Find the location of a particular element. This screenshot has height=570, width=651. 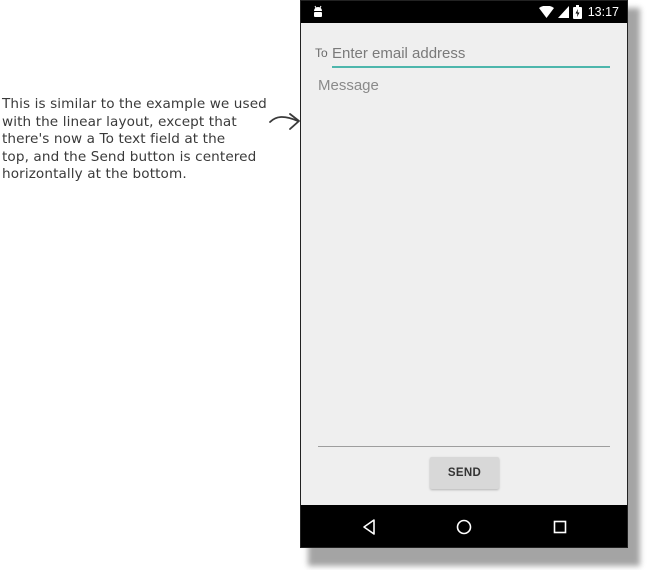

annotation-line: top, and the Send button is centered is located at coordinates (129, 156).